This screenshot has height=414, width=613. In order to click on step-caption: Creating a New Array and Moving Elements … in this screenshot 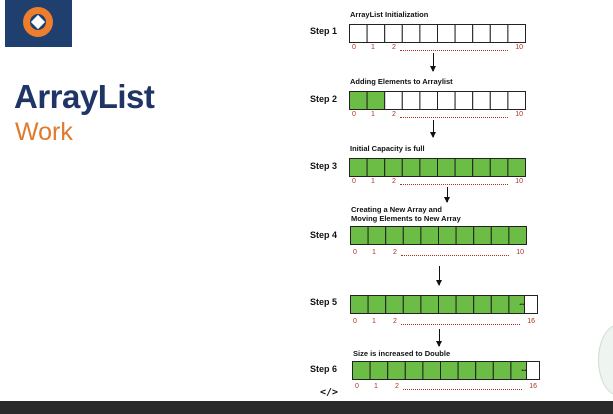, I will do `click(406, 214)`.